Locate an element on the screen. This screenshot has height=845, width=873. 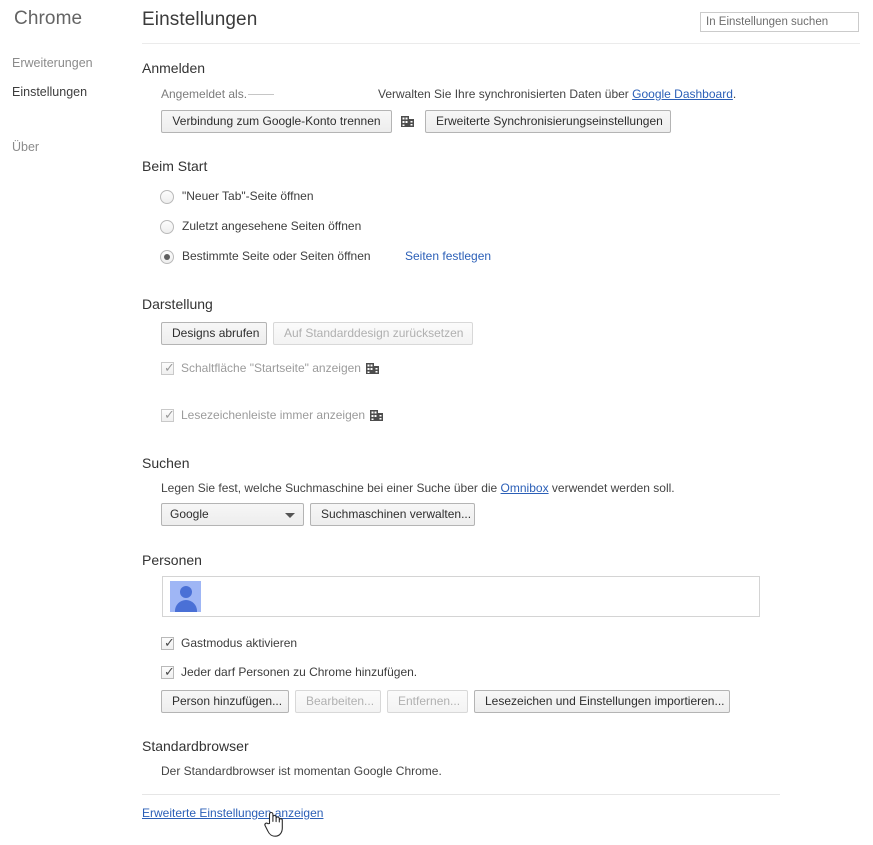
reset-to-default-theme-button: Auf Standarddesign zurücksetzen is located at coordinates (373, 333).